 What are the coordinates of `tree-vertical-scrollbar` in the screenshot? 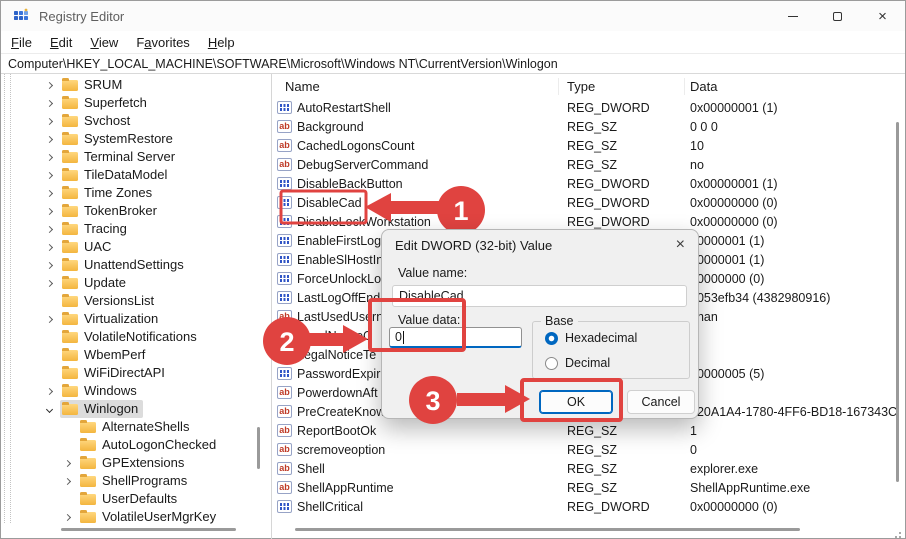 It's located at (258, 448).